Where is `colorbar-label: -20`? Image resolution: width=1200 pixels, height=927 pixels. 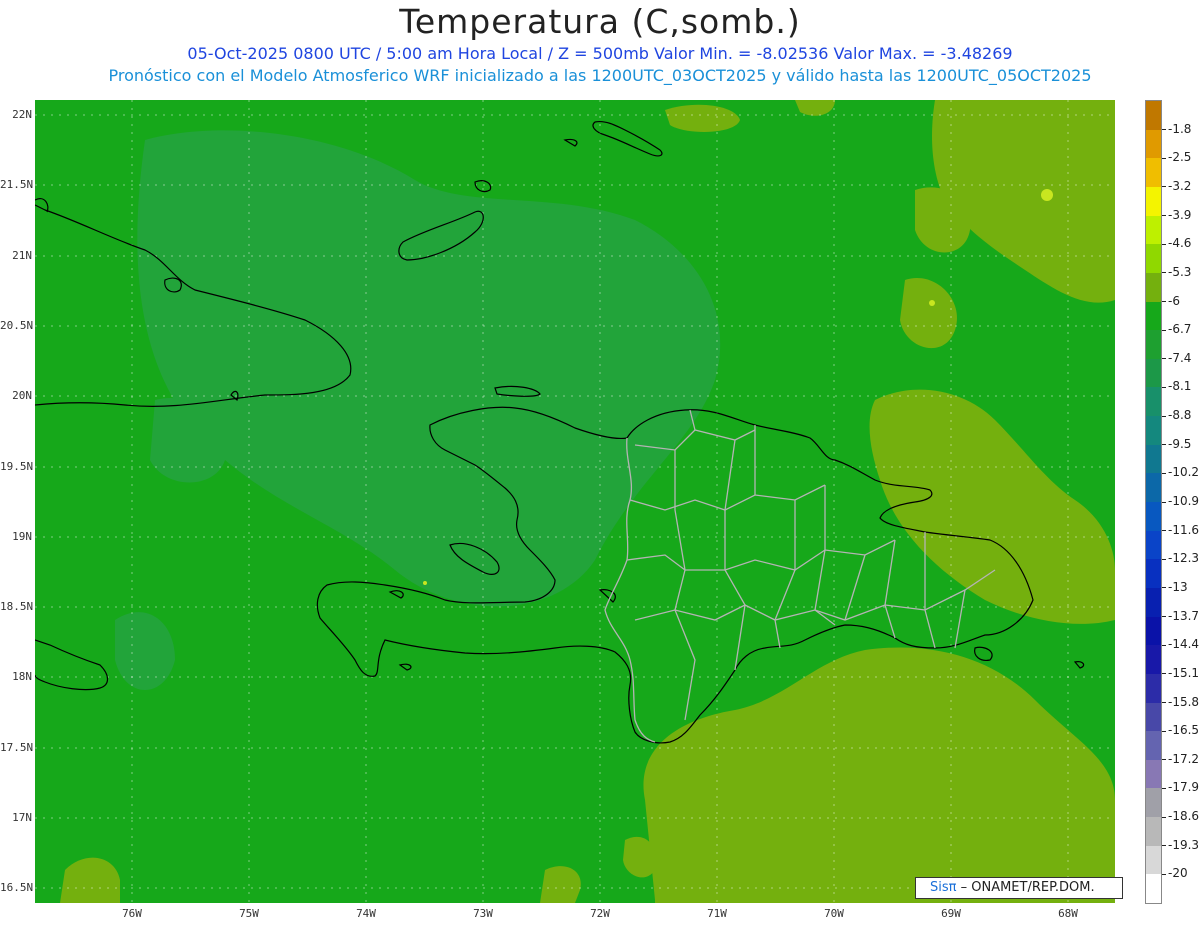
colorbar-label: -20 is located at coordinates (1178, 873).